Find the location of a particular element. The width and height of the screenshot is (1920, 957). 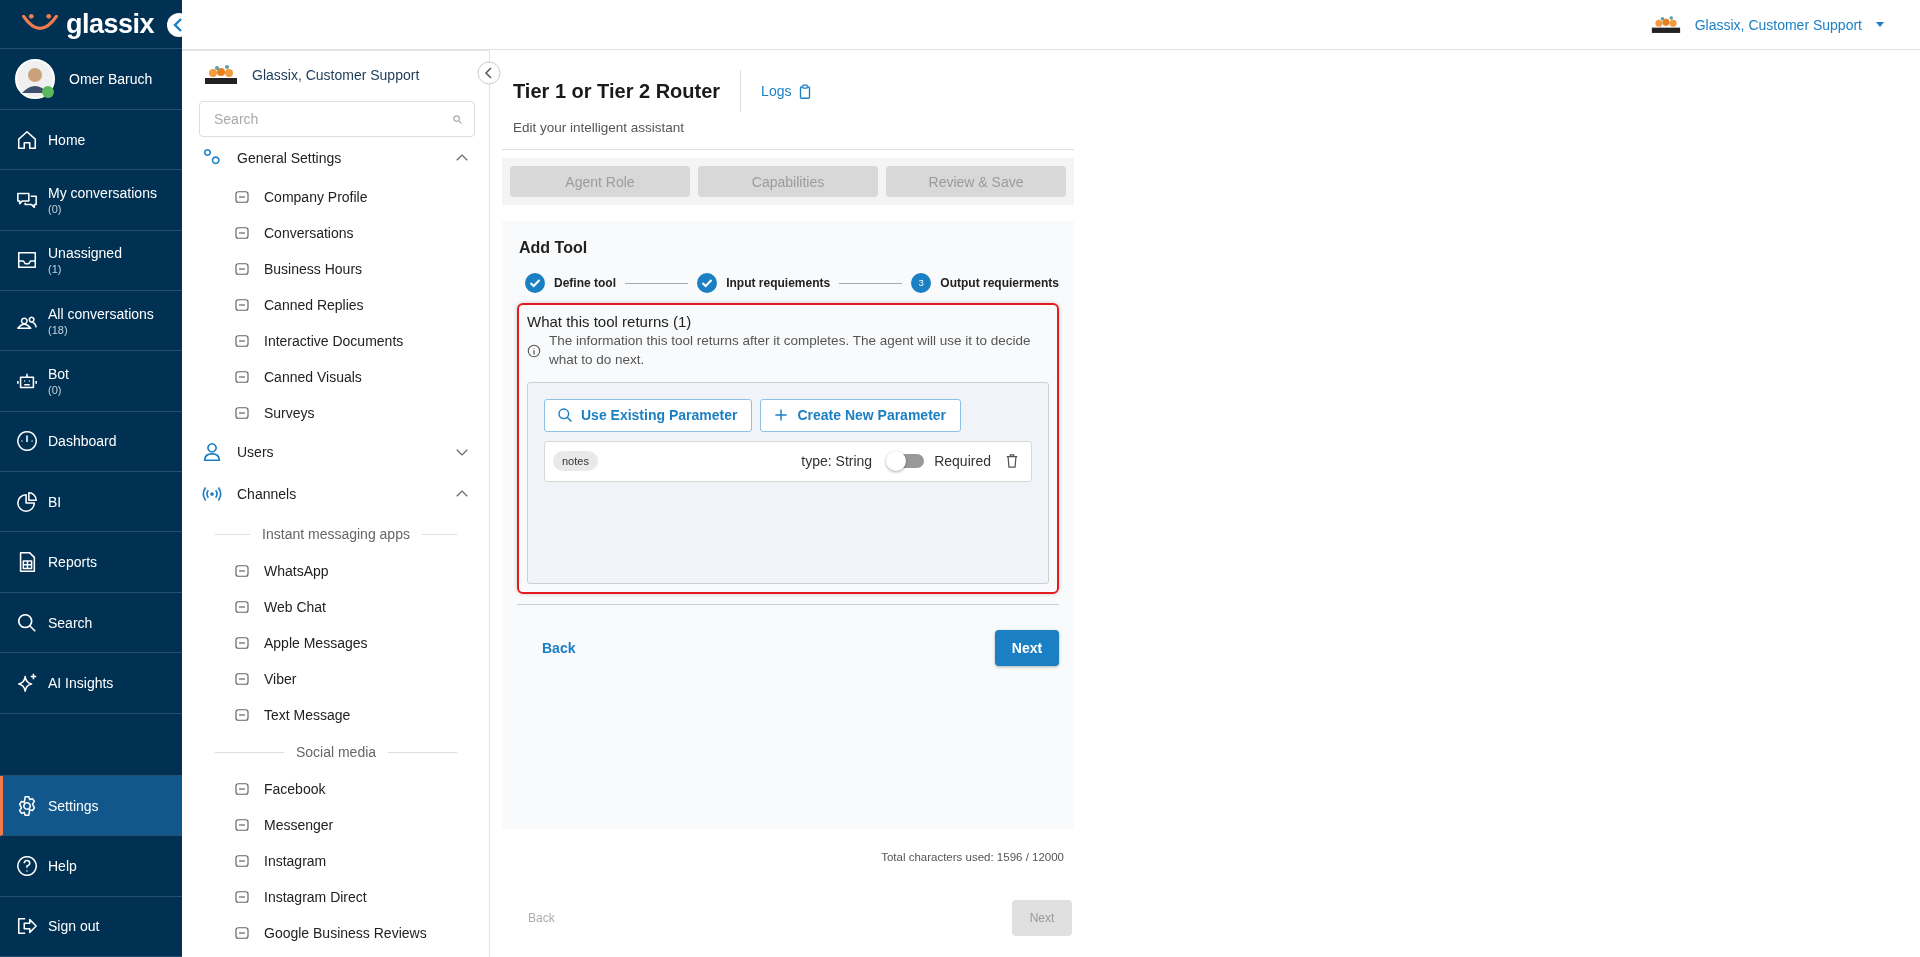

nav-item: Settings is located at coordinates (91, 806).